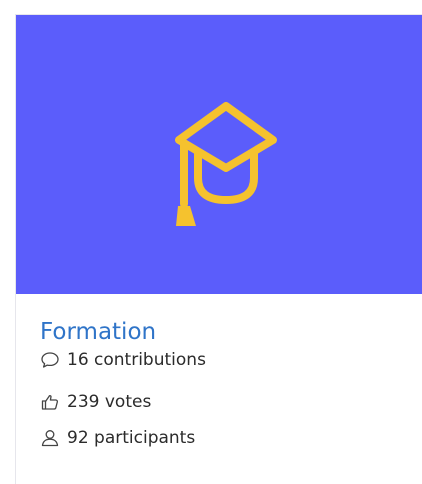 The height and width of the screenshot is (484, 422). I want to click on speech-bubble-icon, so click(50, 360).